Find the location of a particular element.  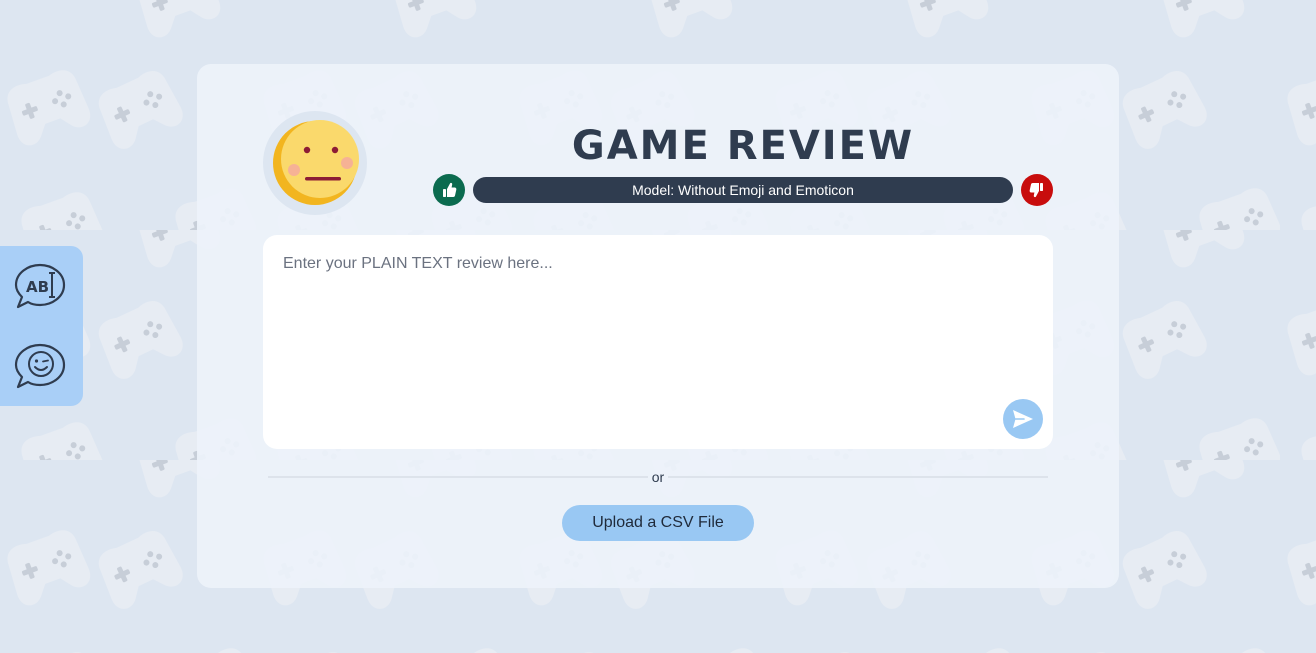

emoji-mode-button is located at coordinates (42, 367).